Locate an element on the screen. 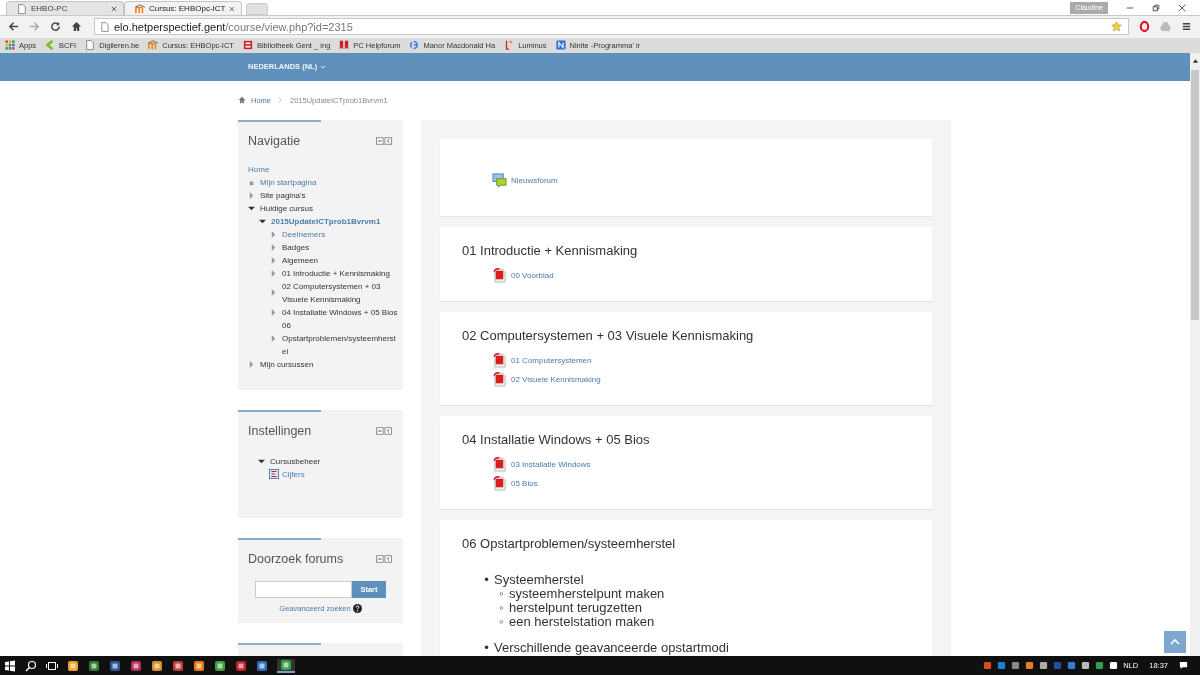 Image resolution: width=1200 pixels, height=675 pixels. restore-icon is located at coordinates (1156, 7).